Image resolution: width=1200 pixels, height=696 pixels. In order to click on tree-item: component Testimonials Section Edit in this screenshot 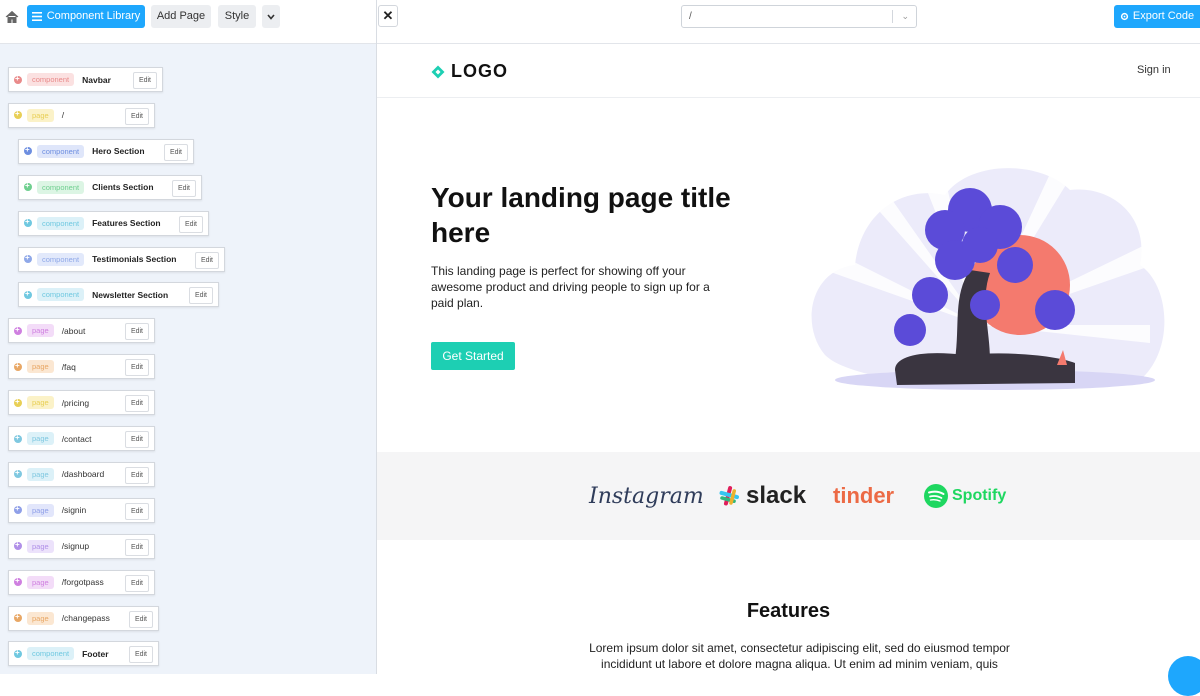, I will do `click(121, 259)`.